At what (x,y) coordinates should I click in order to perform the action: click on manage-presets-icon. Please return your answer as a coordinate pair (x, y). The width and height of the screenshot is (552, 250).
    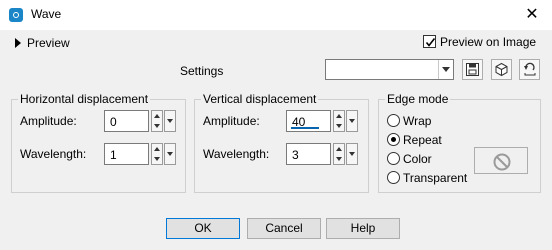
    Looking at the image, I should click on (501, 69).